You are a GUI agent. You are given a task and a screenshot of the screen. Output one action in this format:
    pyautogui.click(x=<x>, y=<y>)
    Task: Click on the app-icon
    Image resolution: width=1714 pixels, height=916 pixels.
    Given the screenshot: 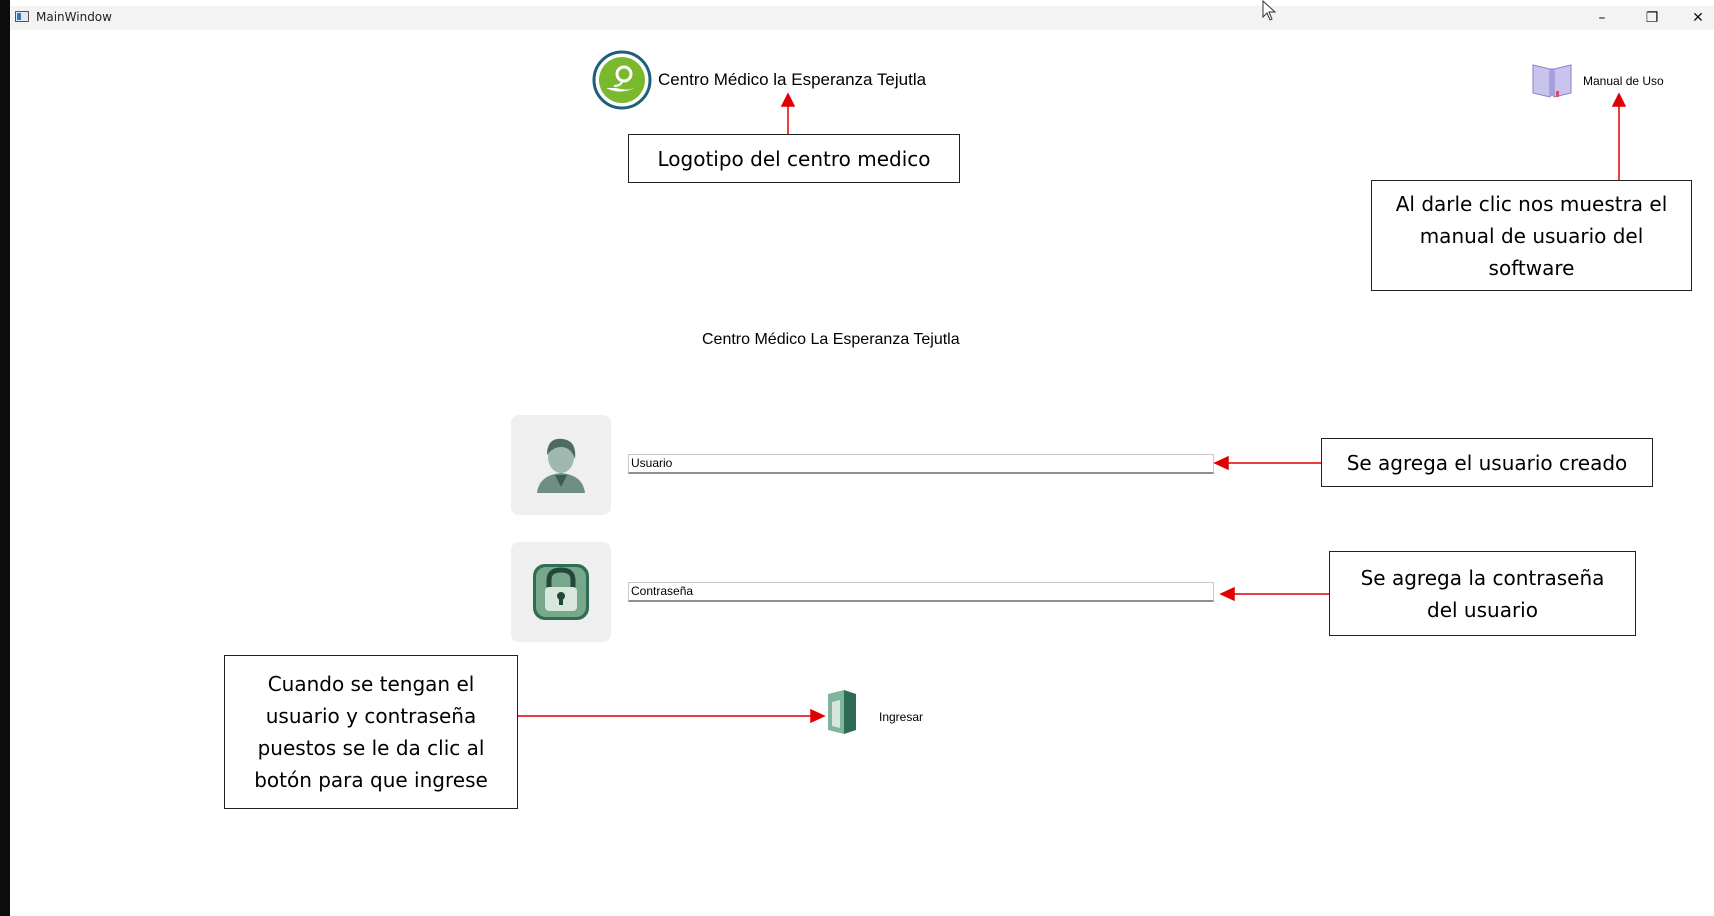 What is the action you would take?
    pyautogui.click(x=22, y=16)
    